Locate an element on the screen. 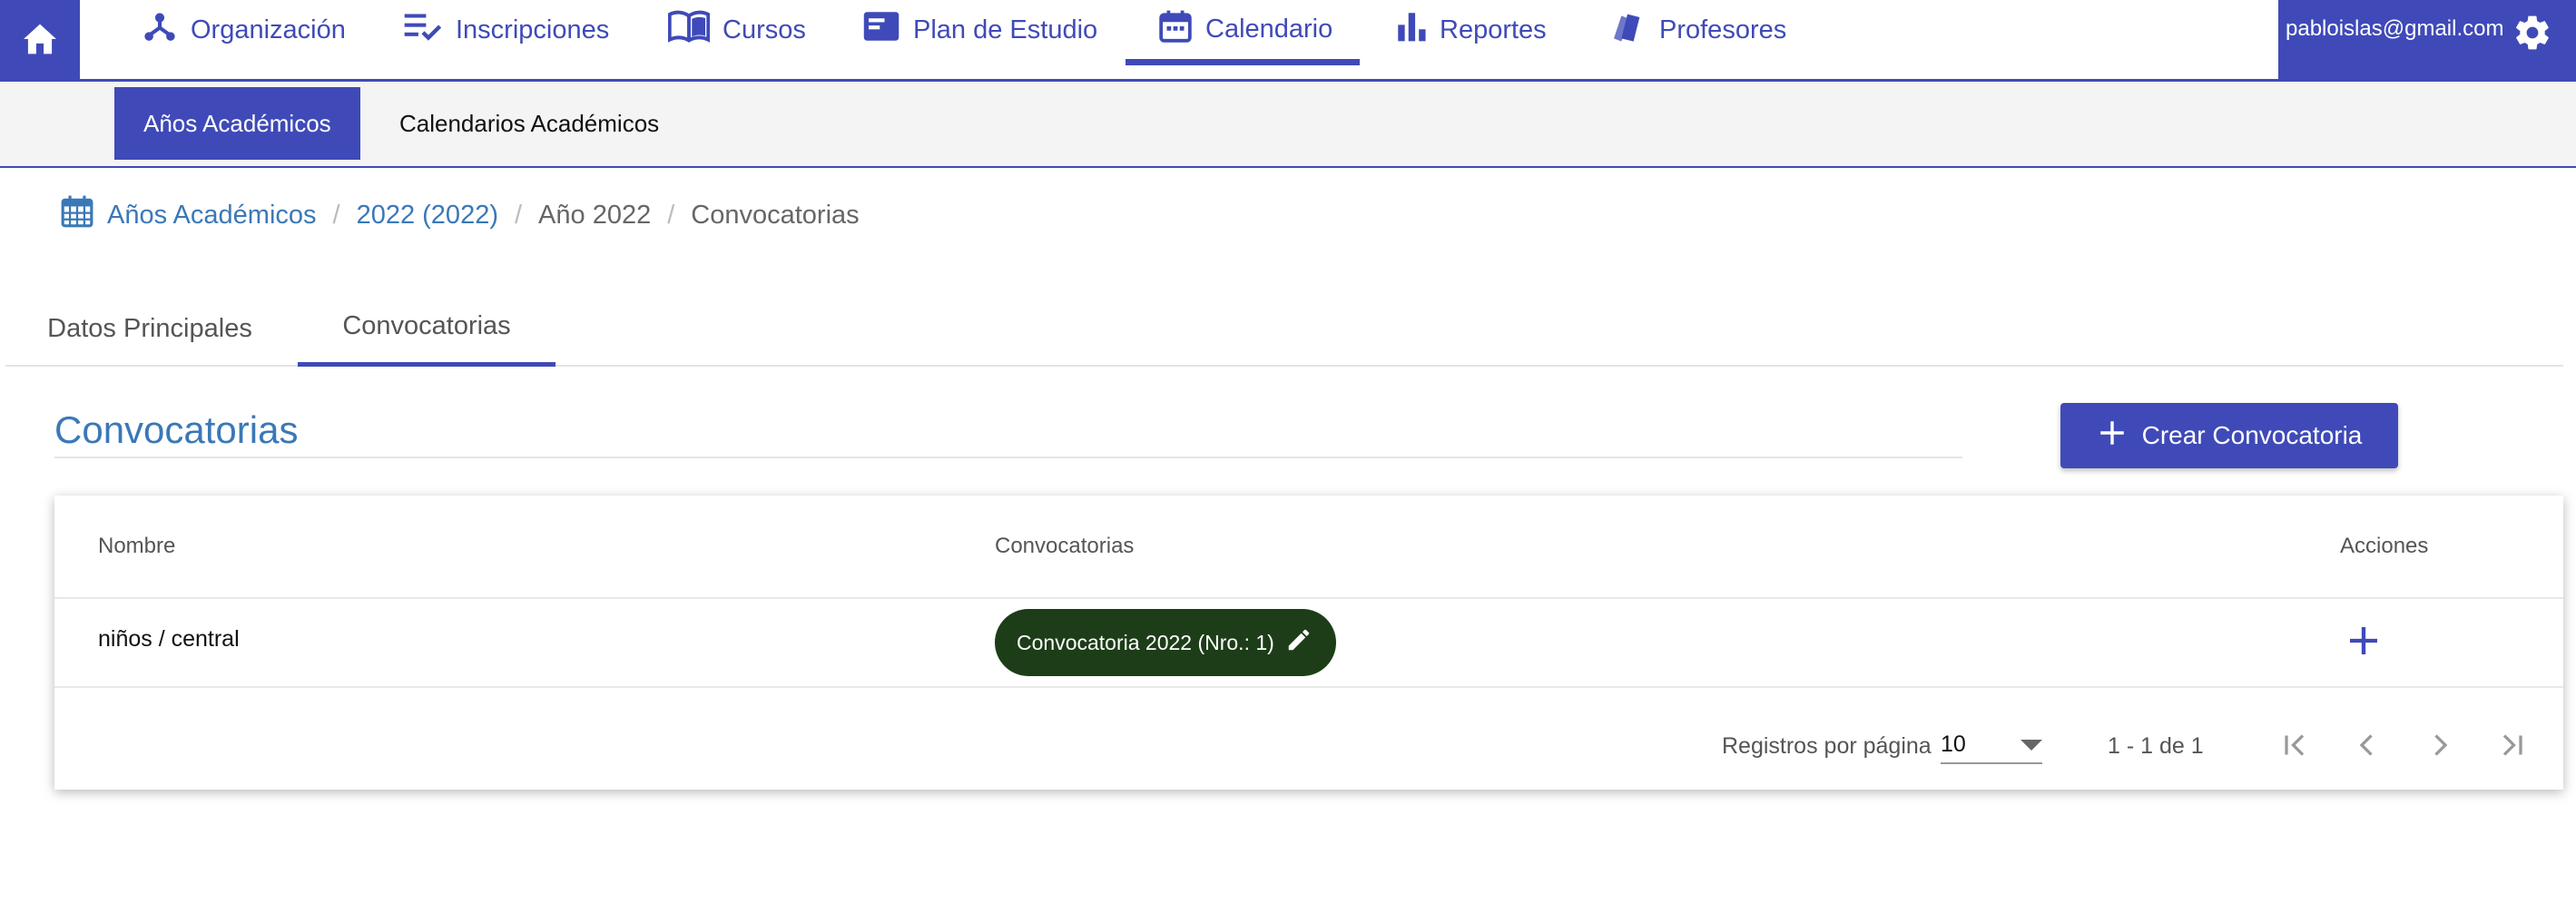  chevron-left-icon is located at coordinates (2367, 748).